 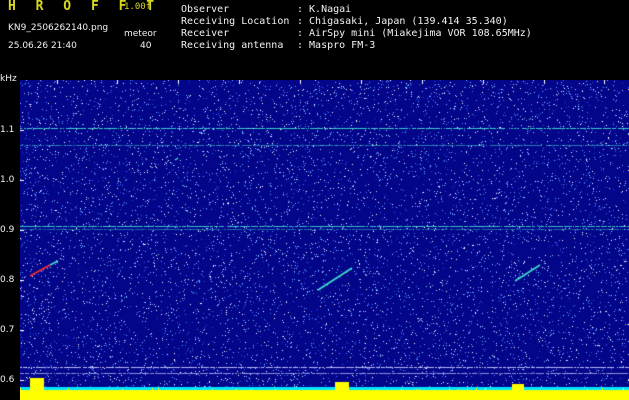 I want to click on y-axis-unit: kHz, so click(x=8, y=79).